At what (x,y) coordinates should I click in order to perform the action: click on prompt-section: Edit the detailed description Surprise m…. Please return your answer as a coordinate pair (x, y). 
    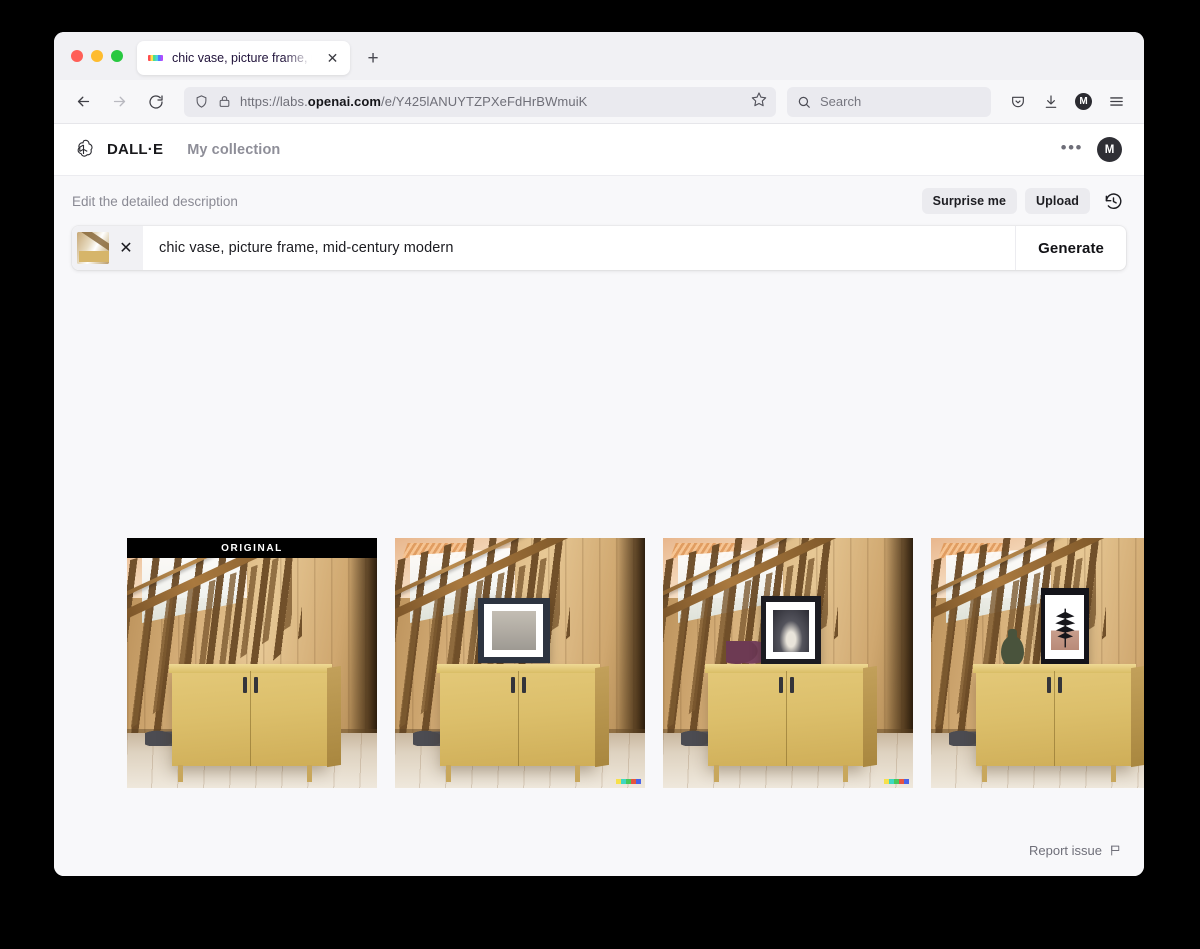
    Looking at the image, I should click on (599, 223).